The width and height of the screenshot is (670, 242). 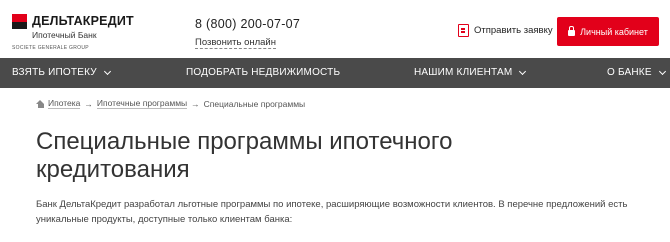 I want to click on nav-item-about-bank: О БАНКЕ, so click(x=636, y=73).